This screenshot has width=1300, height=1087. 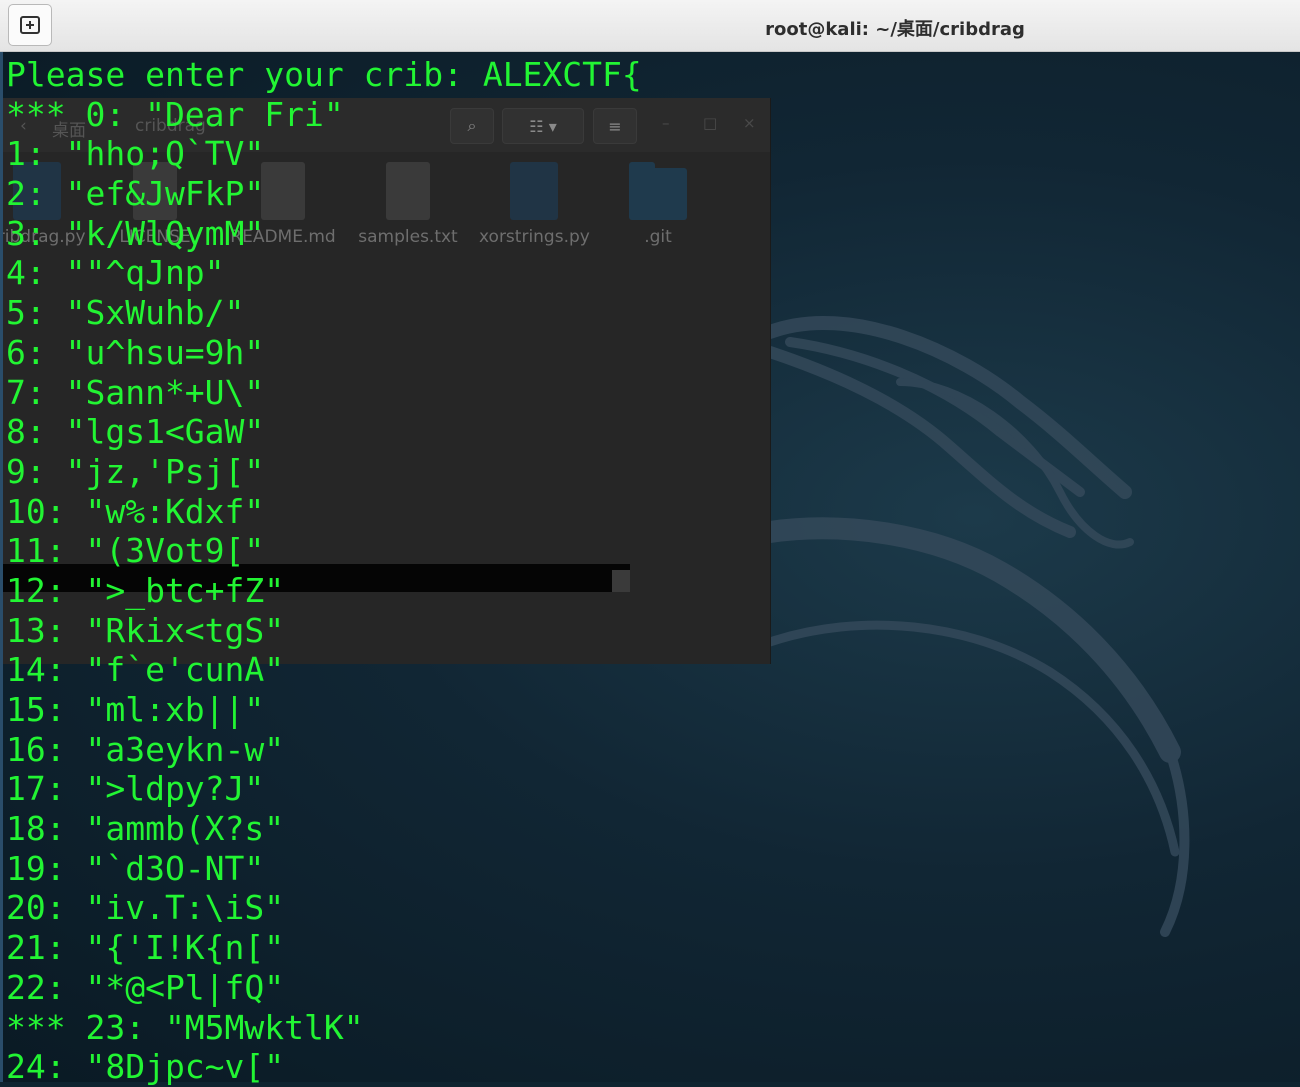 I want to click on terminal-output-line: 7: "Sann*+U\", so click(x=135, y=392).